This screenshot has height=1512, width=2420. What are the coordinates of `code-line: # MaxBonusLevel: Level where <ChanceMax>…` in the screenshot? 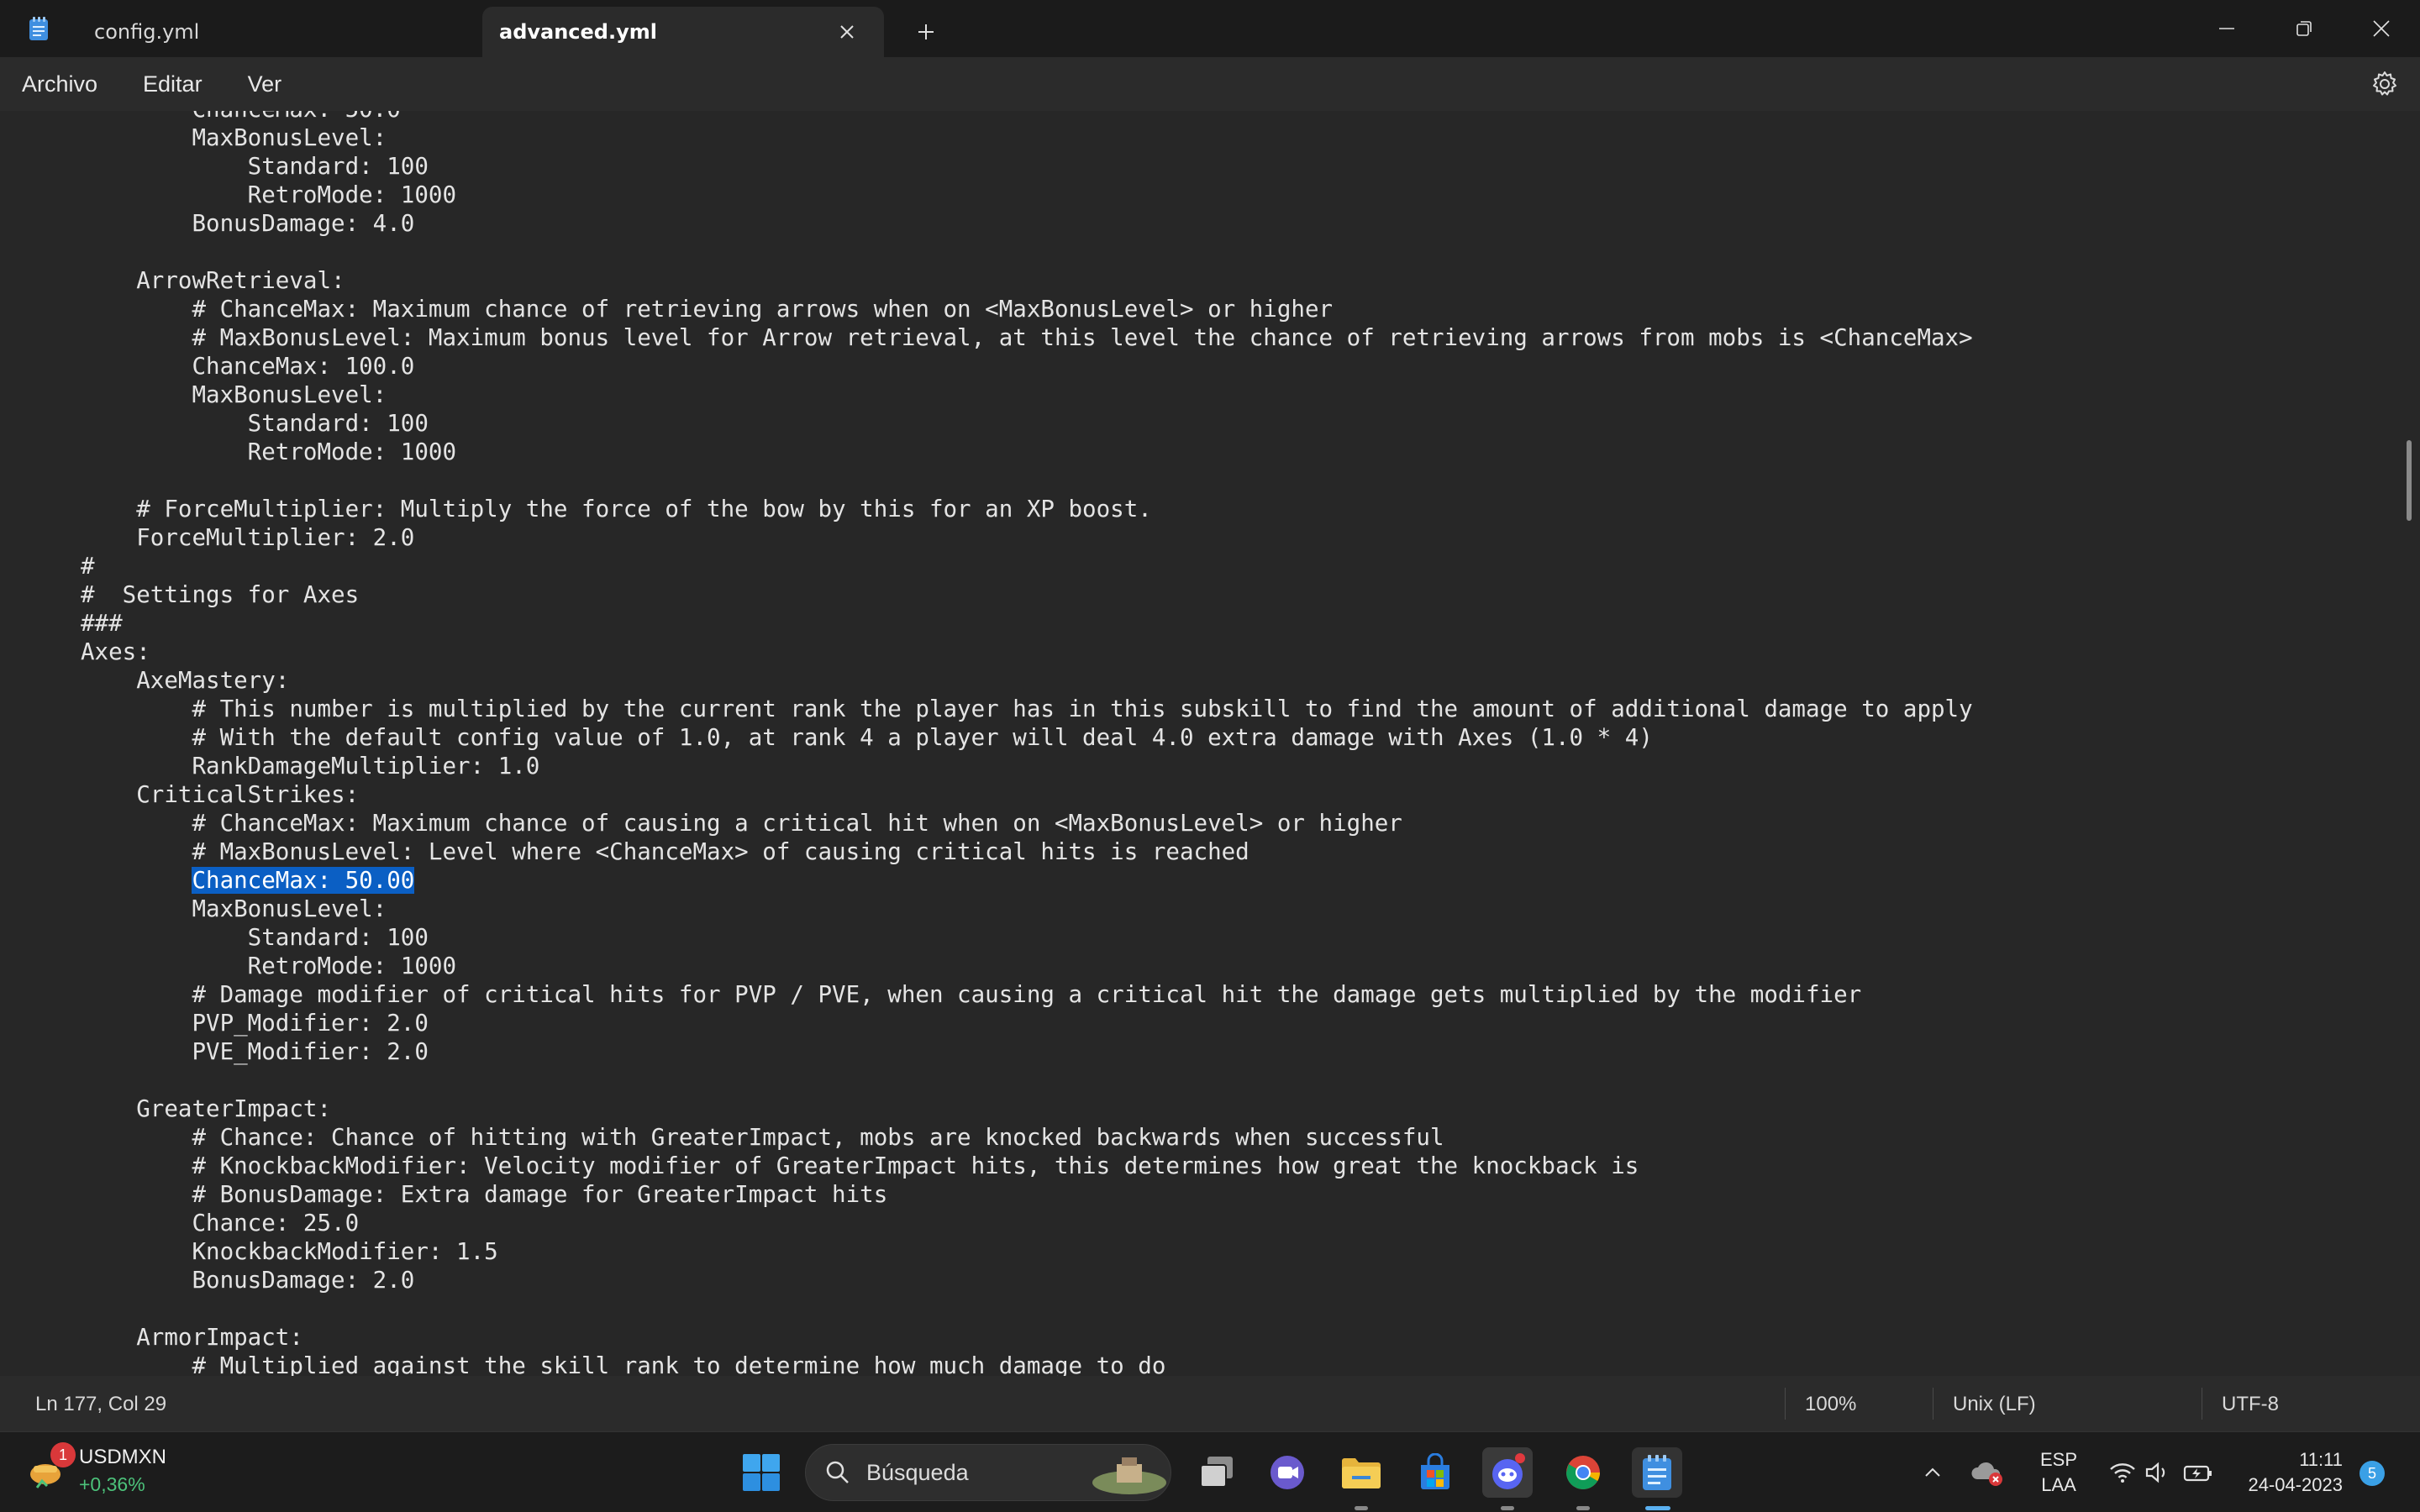 It's located at (1027, 851).